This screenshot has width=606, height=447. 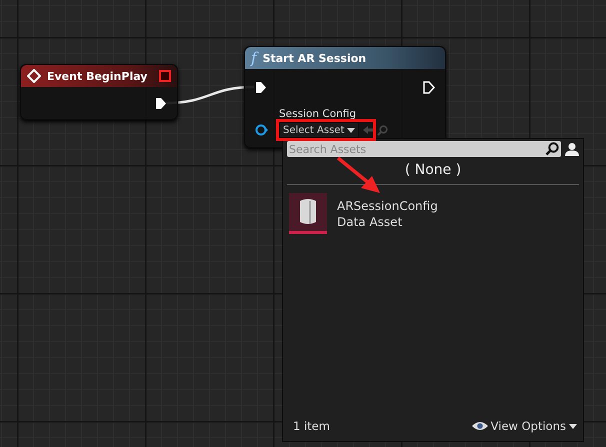 I want to click on asset-type: Data Asset, so click(x=370, y=221).